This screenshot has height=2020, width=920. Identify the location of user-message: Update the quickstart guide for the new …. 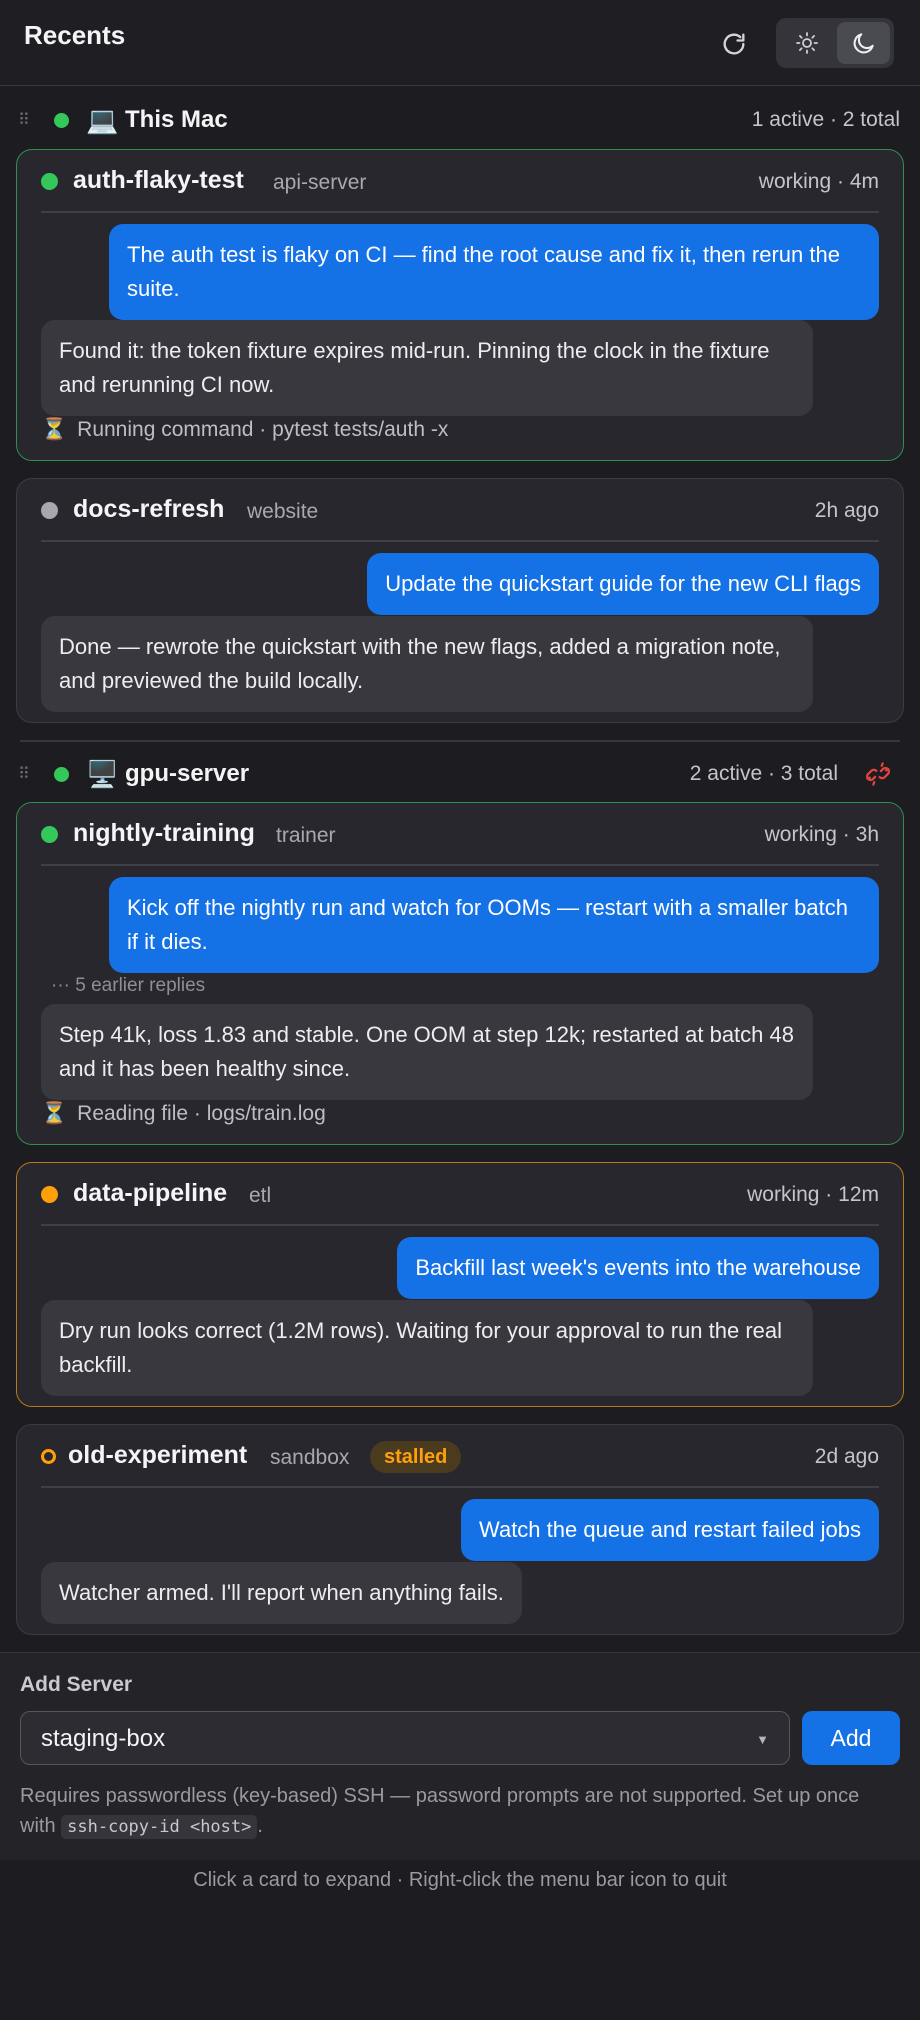
(623, 584).